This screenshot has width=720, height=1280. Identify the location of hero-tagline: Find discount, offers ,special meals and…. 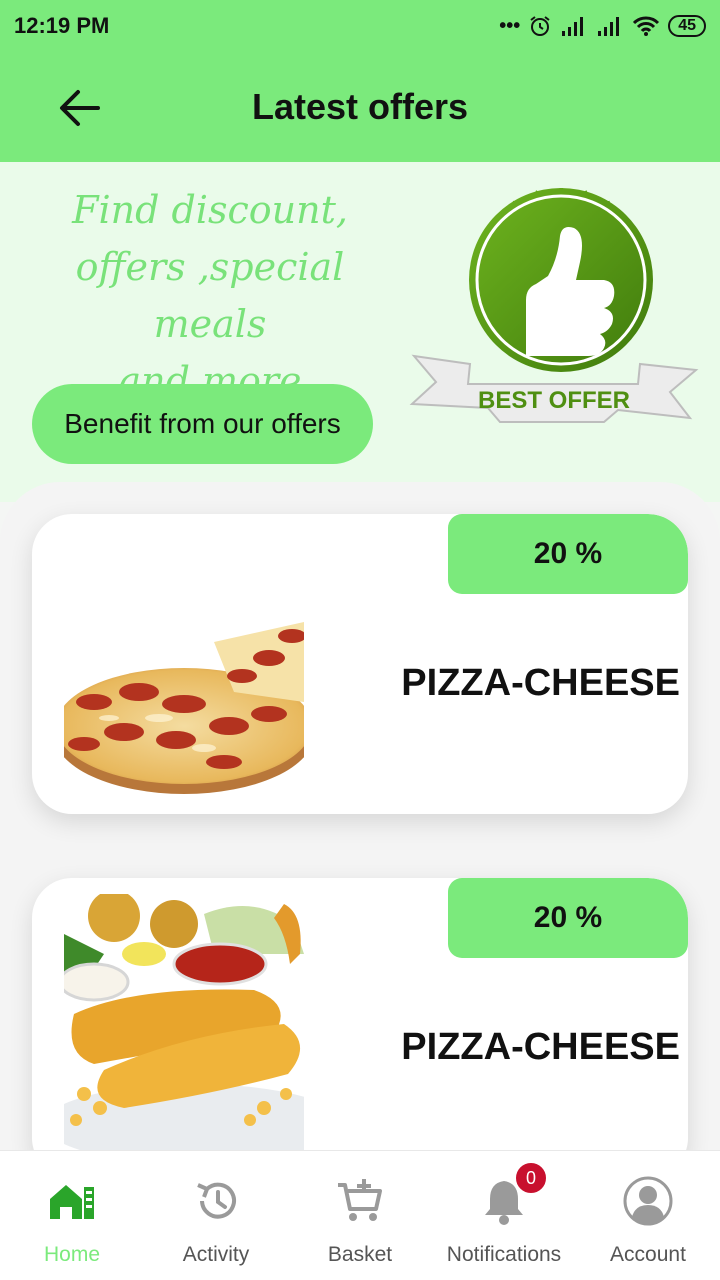
(210, 296).